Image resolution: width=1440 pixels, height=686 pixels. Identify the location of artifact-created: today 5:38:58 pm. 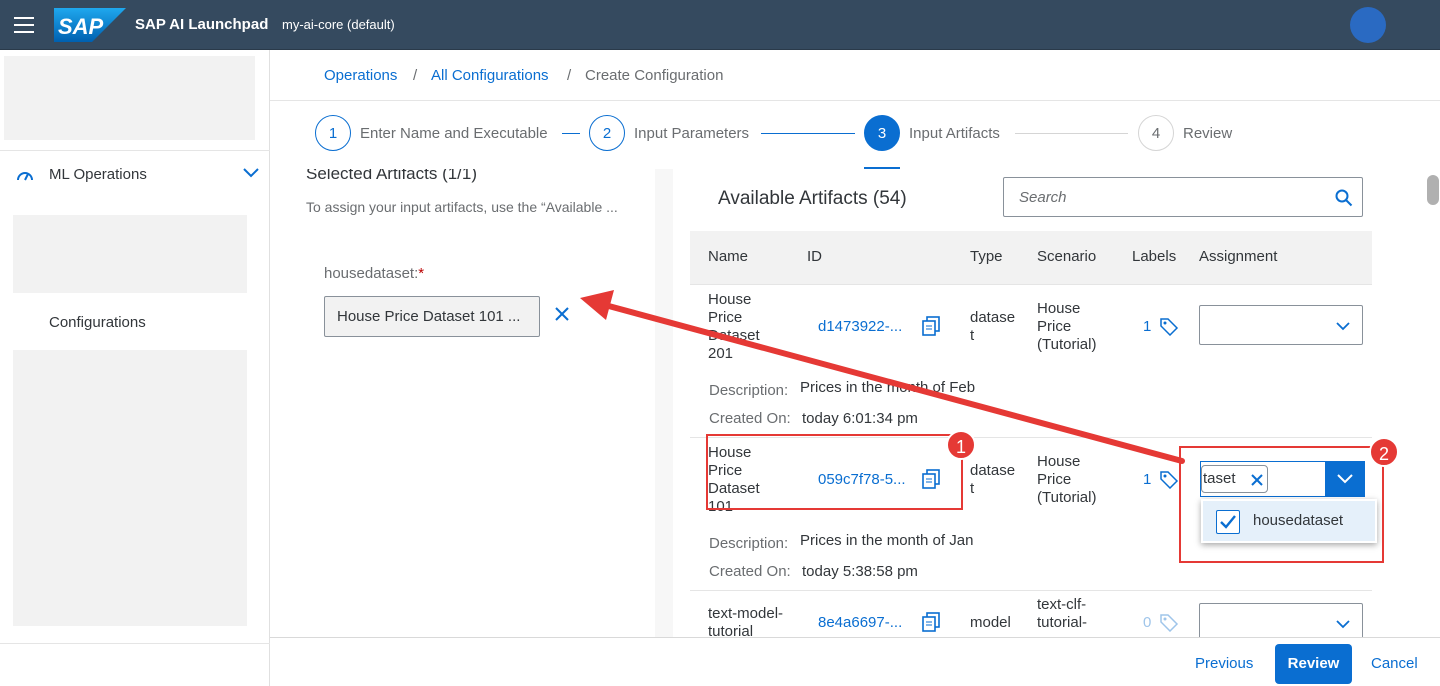
(860, 571).